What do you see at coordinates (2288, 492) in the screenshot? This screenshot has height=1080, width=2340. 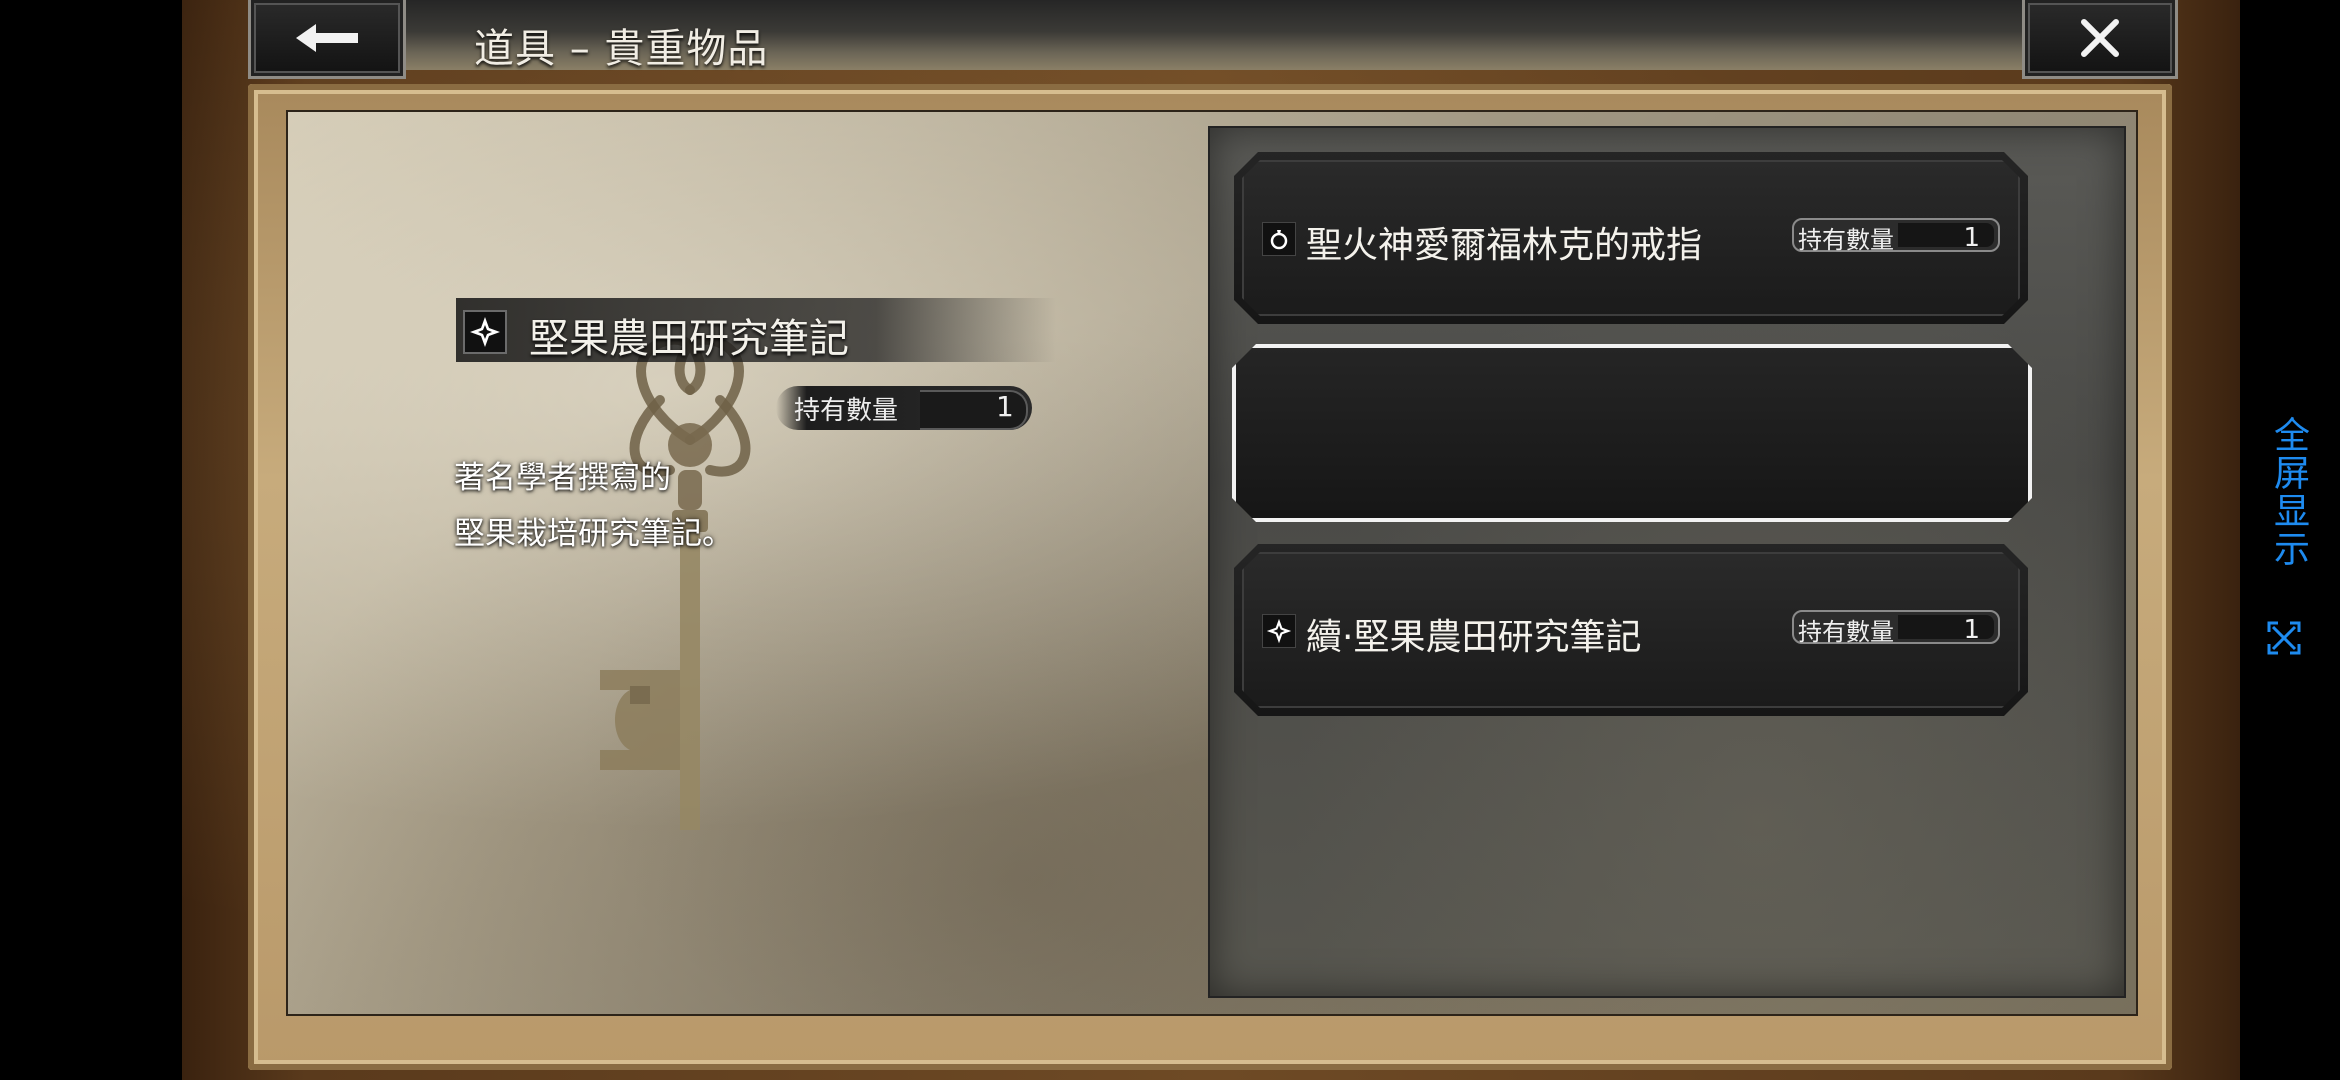 I see `fullscreen-label: 全屏显示` at bounding box center [2288, 492].